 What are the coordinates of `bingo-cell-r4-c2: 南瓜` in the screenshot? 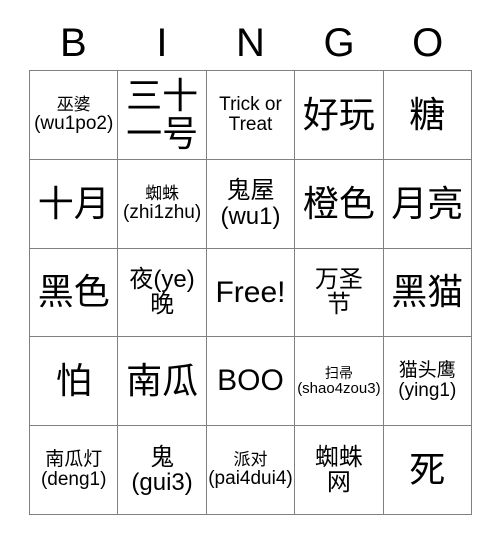 It's located at (162, 382).